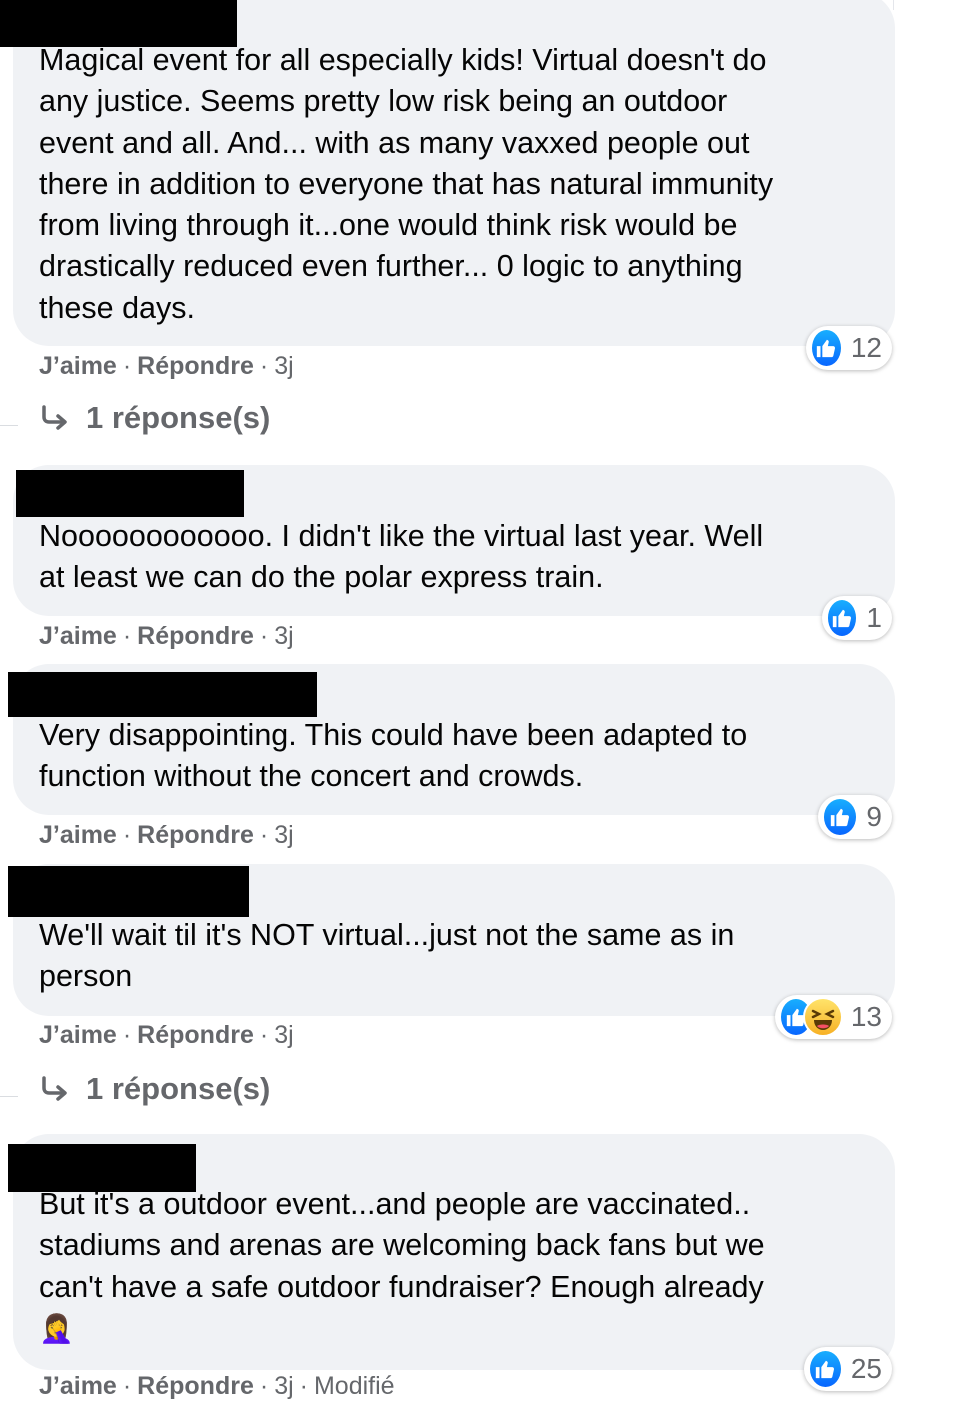  I want to click on reaction-summary: 13, so click(833, 1017).